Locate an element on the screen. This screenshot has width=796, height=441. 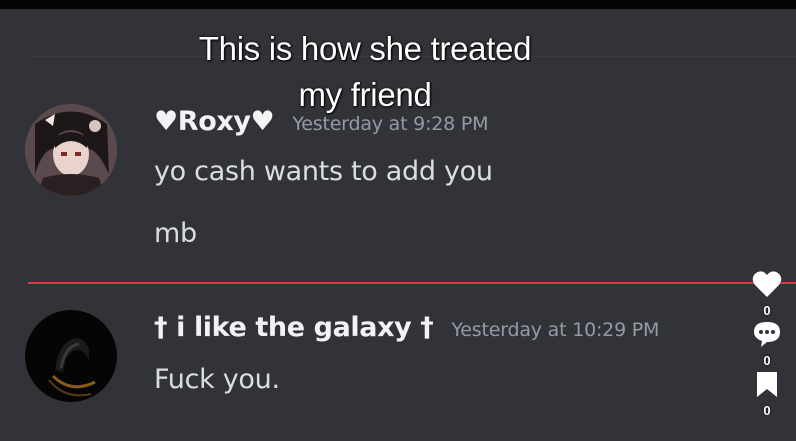
new-messages-divider is located at coordinates (412, 283).